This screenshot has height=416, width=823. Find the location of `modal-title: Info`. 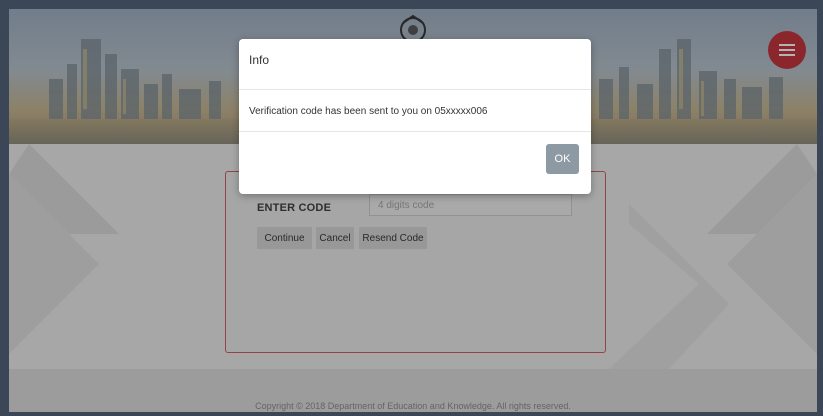

modal-title: Info is located at coordinates (259, 60).